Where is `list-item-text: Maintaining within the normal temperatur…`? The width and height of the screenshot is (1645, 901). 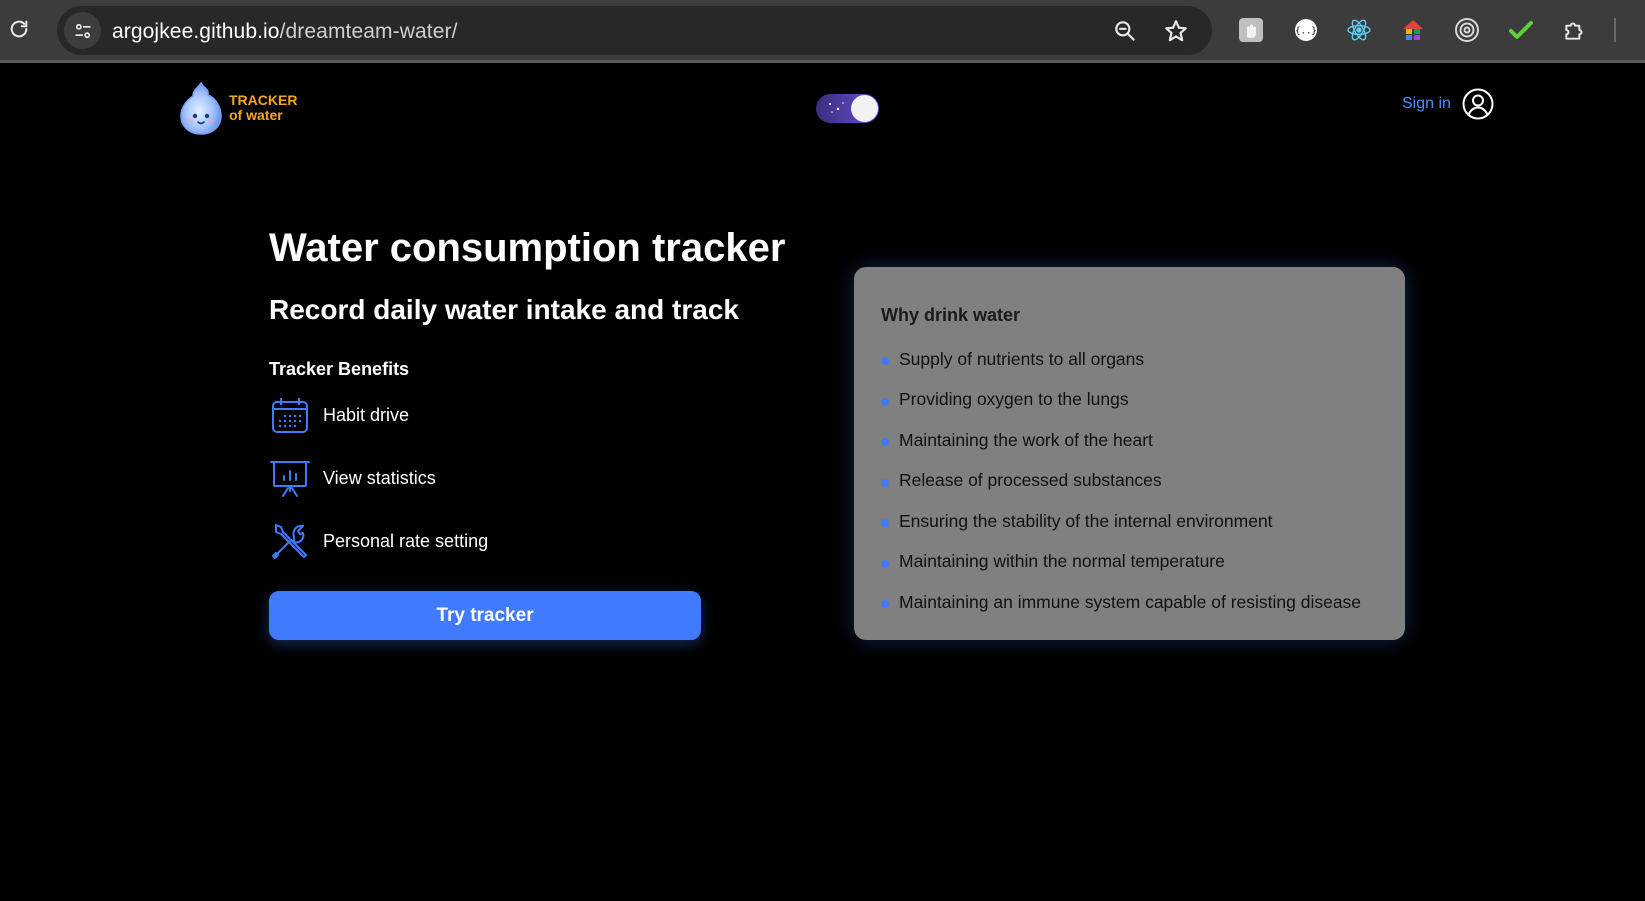 list-item-text: Maintaining within the normal temperatur… is located at coordinates (1062, 561).